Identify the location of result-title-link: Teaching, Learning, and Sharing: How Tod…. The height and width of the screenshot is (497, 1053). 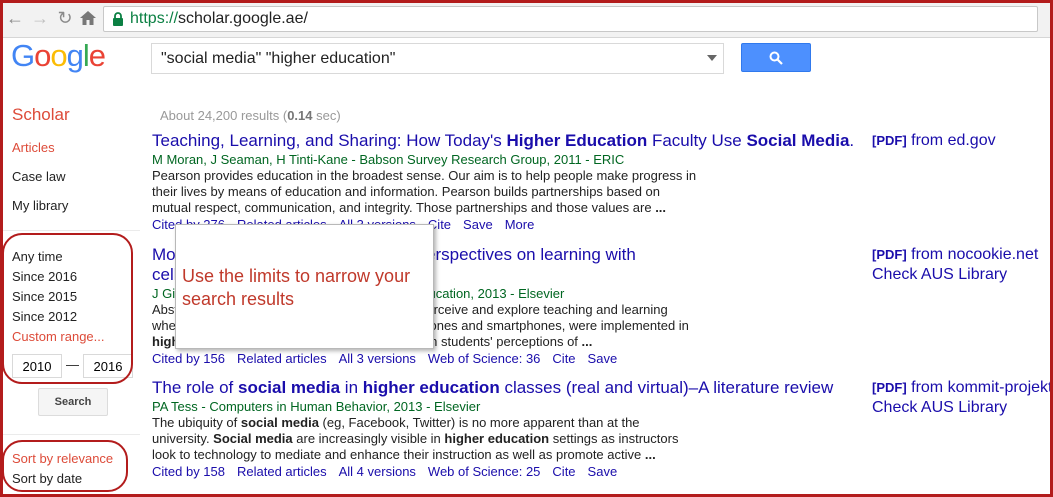
(507, 141).